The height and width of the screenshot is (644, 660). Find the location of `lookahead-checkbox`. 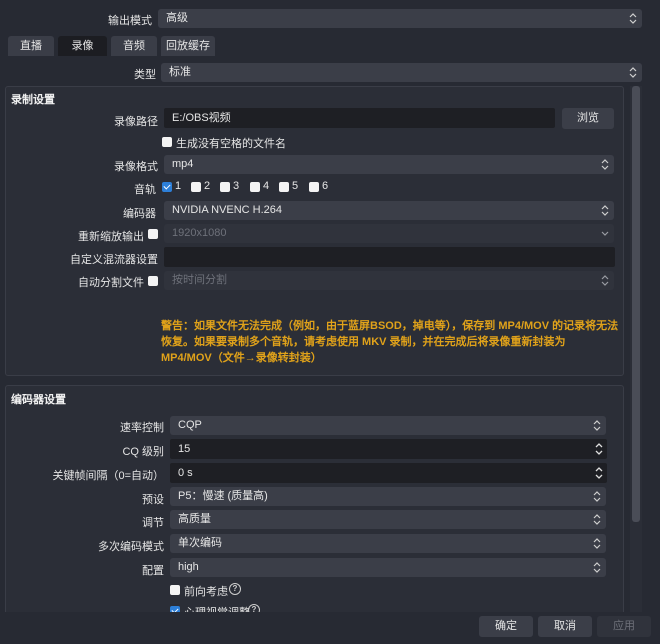

lookahead-checkbox is located at coordinates (175, 590).